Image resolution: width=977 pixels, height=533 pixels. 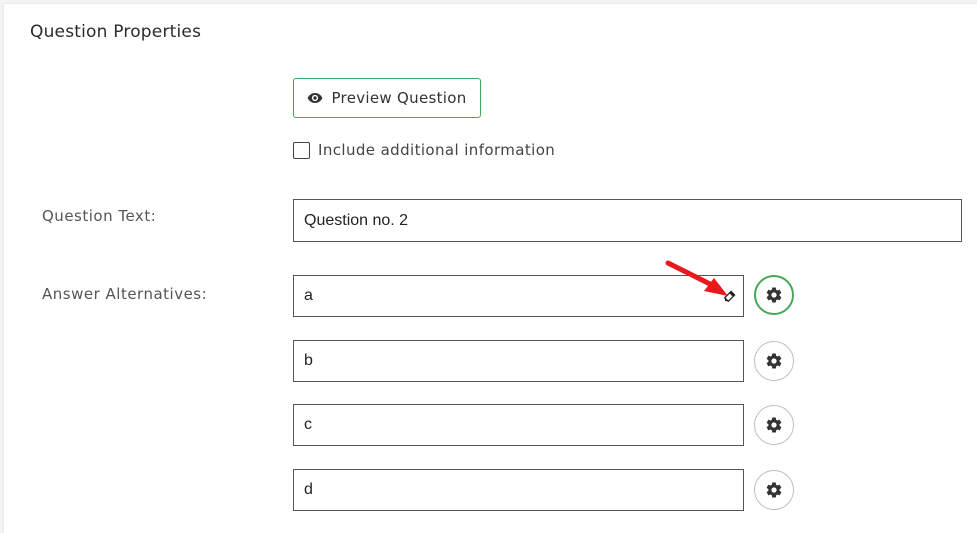 I want to click on answer-input-d: d, so click(x=518, y=490).